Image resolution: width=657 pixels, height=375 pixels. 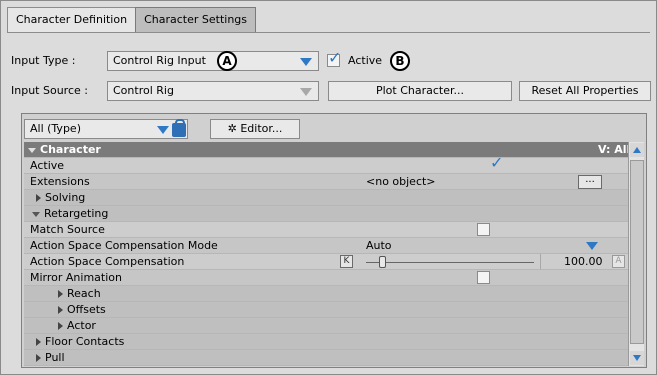 I want to click on table-row: Offsets, so click(x=327, y=310).